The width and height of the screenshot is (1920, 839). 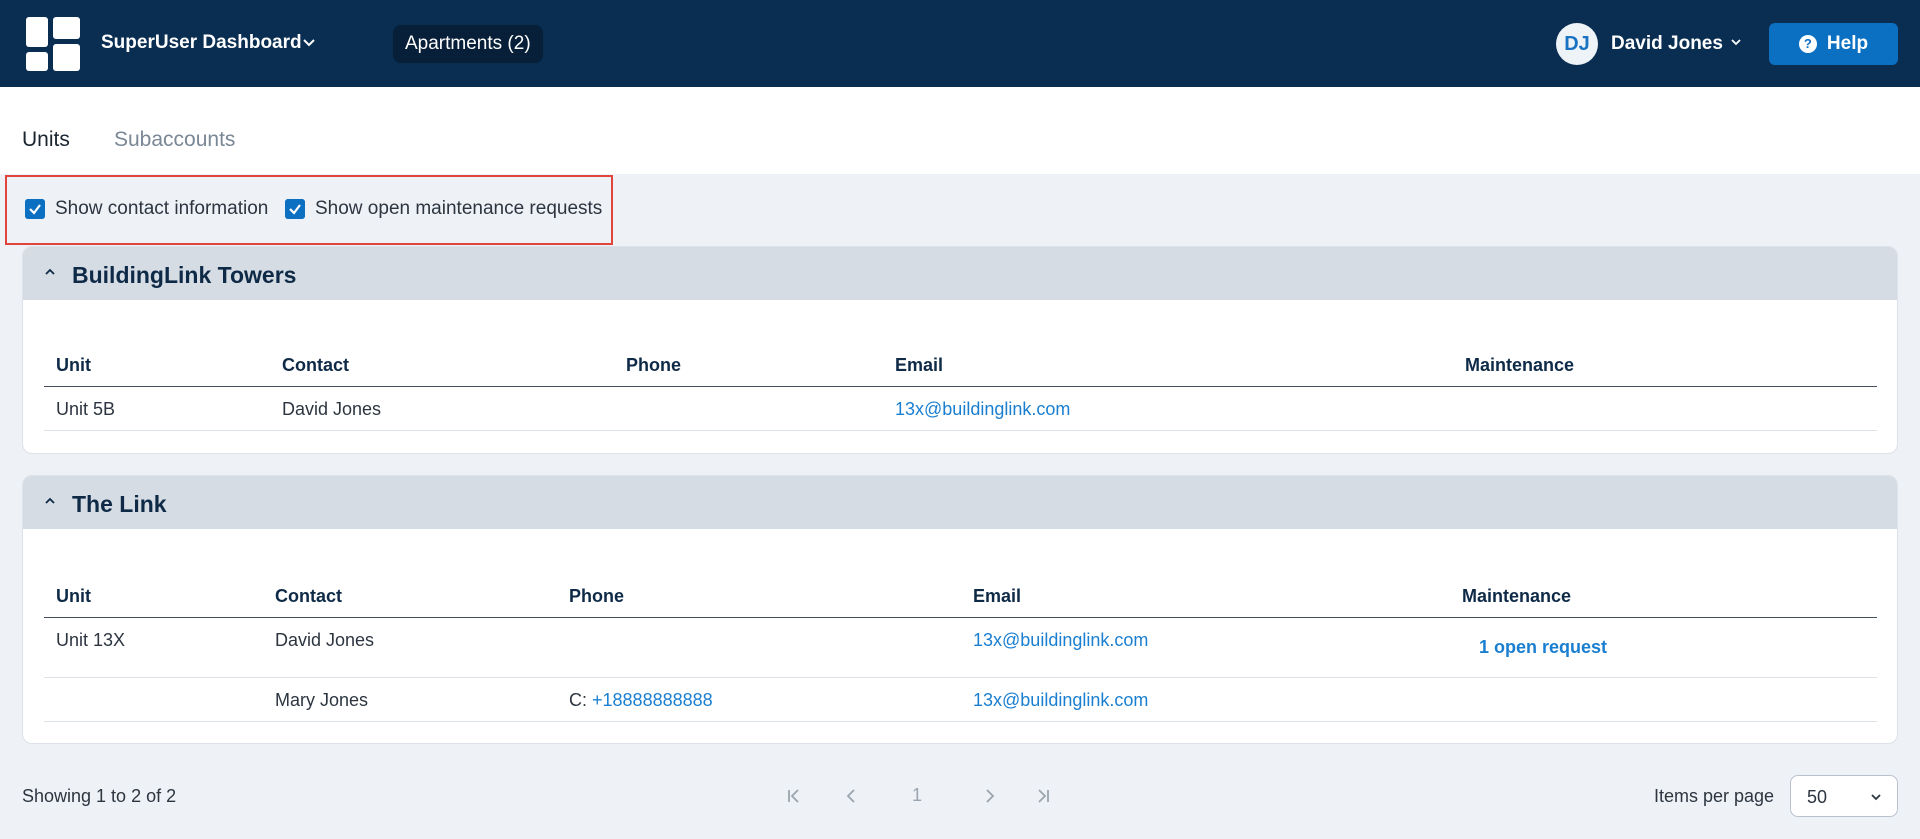 What do you see at coordinates (119, 504) in the screenshot?
I see `building-name: The Link` at bounding box center [119, 504].